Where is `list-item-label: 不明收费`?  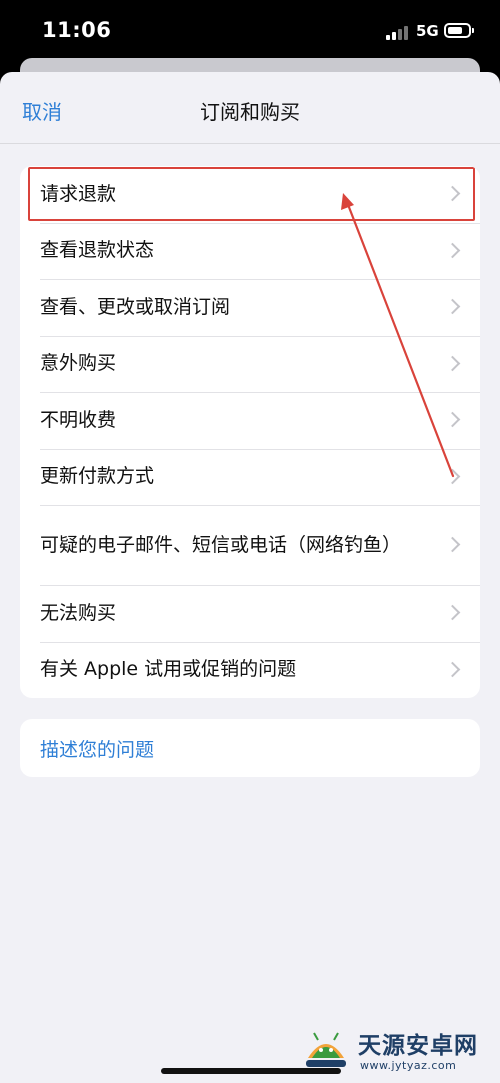
list-item-label: 不明收费 is located at coordinates (78, 419).